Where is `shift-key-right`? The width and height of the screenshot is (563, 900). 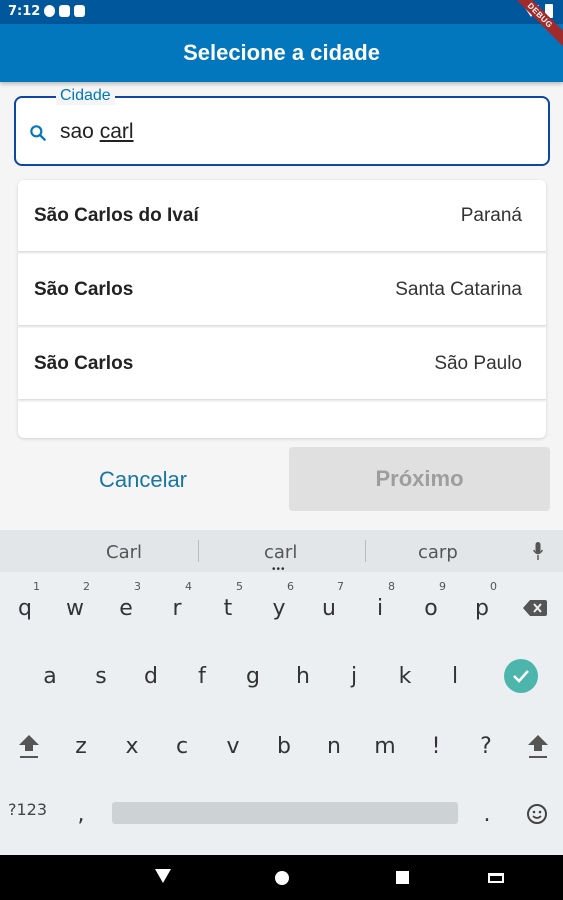 shift-key-right is located at coordinates (538, 746).